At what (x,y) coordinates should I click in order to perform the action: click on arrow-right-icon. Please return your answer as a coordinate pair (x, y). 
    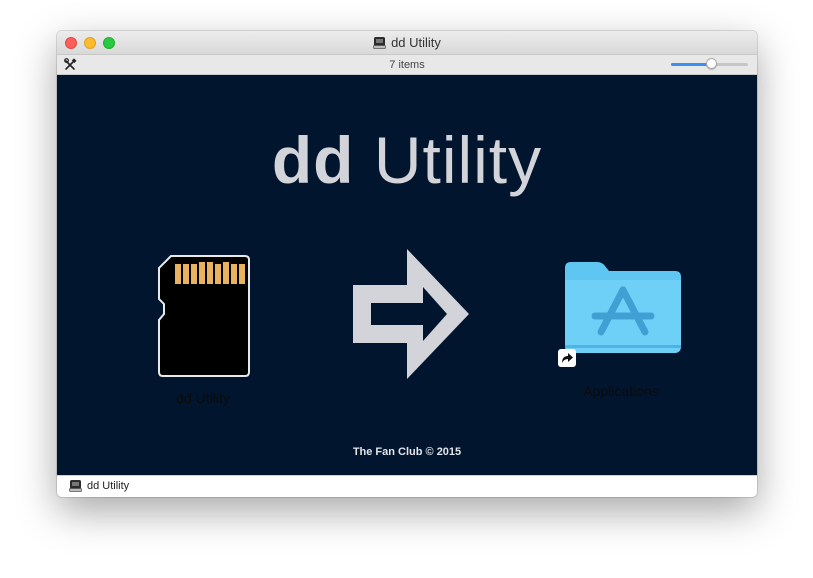
    Looking at the image, I should click on (411, 314).